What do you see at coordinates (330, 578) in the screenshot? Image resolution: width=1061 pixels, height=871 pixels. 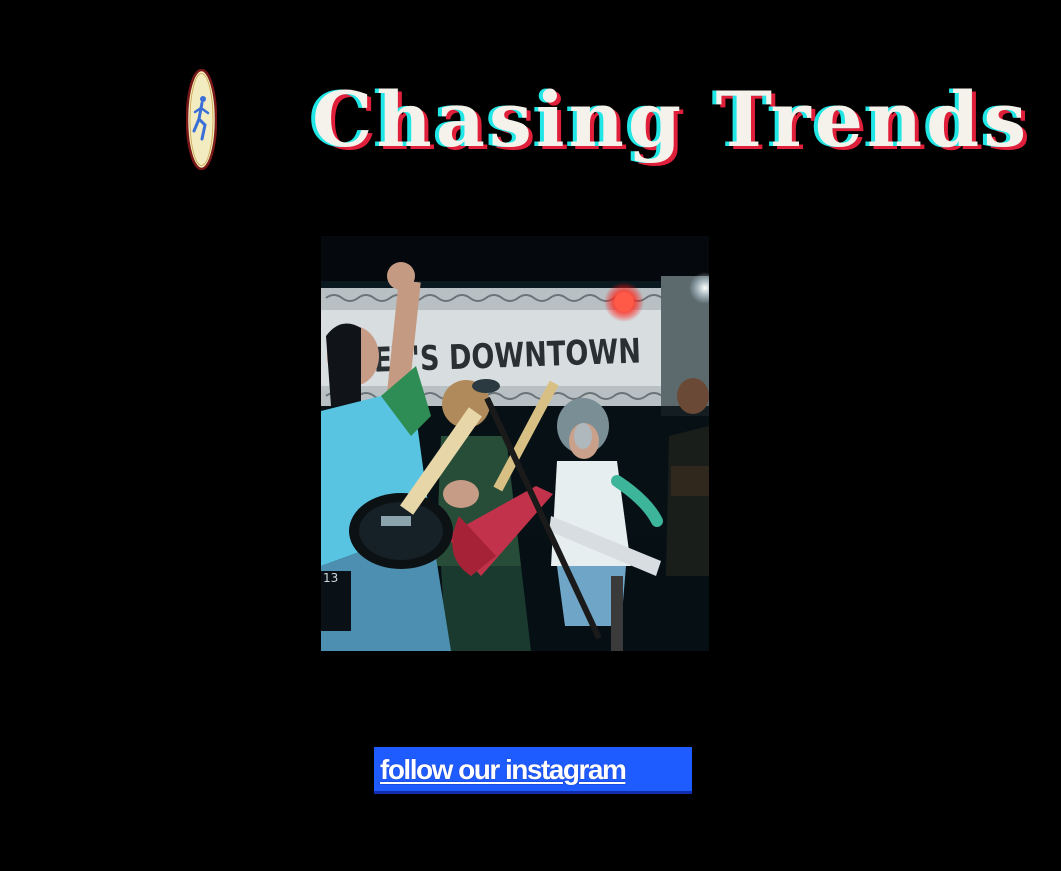 I see `svg-text: 13` at bounding box center [330, 578].